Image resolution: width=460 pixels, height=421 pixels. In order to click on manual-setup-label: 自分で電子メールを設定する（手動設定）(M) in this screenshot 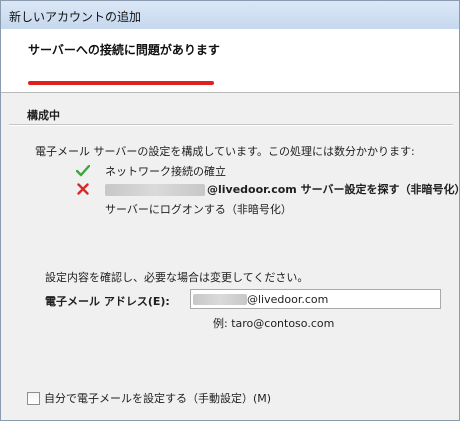, I will do `click(157, 398)`.